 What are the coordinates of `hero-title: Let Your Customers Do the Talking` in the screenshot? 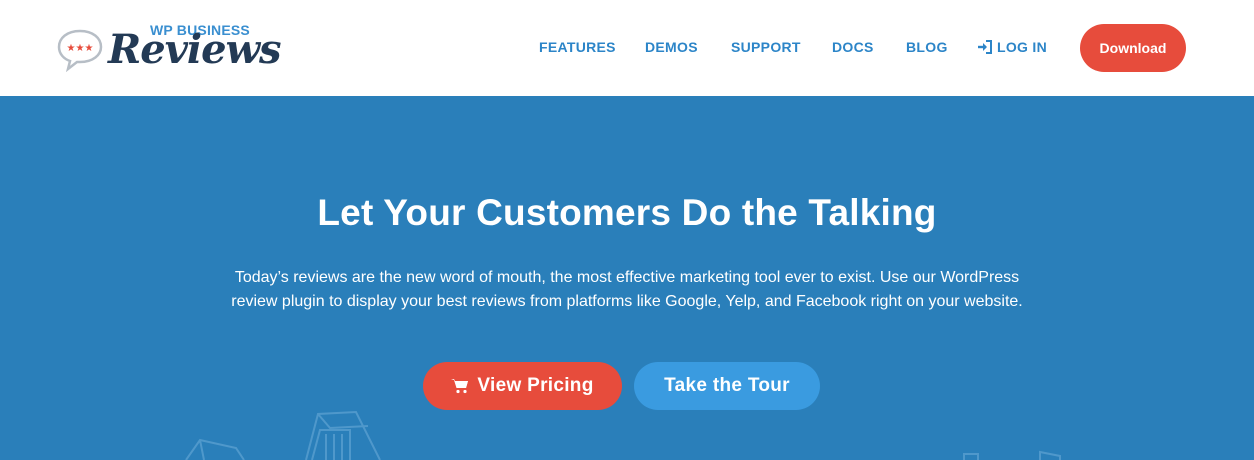 It's located at (627, 212).